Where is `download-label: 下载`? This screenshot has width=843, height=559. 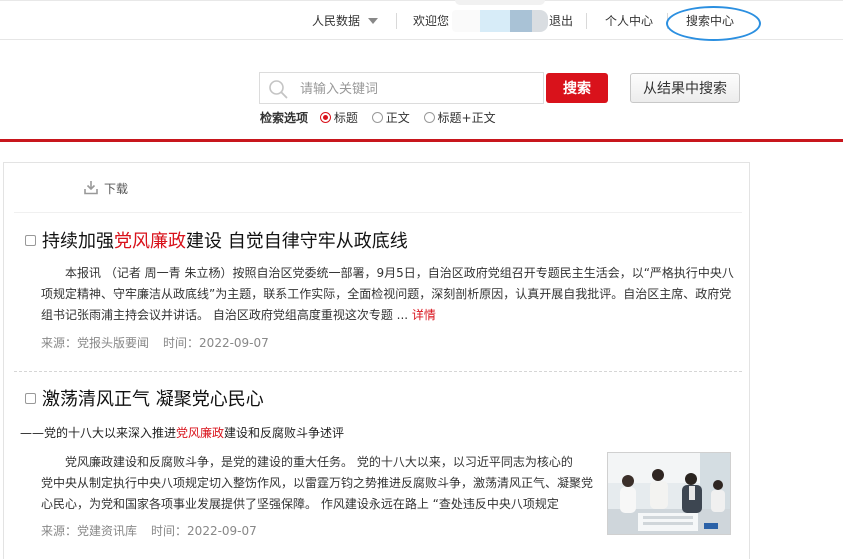
download-label: 下载 is located at coordinates (116, 189).